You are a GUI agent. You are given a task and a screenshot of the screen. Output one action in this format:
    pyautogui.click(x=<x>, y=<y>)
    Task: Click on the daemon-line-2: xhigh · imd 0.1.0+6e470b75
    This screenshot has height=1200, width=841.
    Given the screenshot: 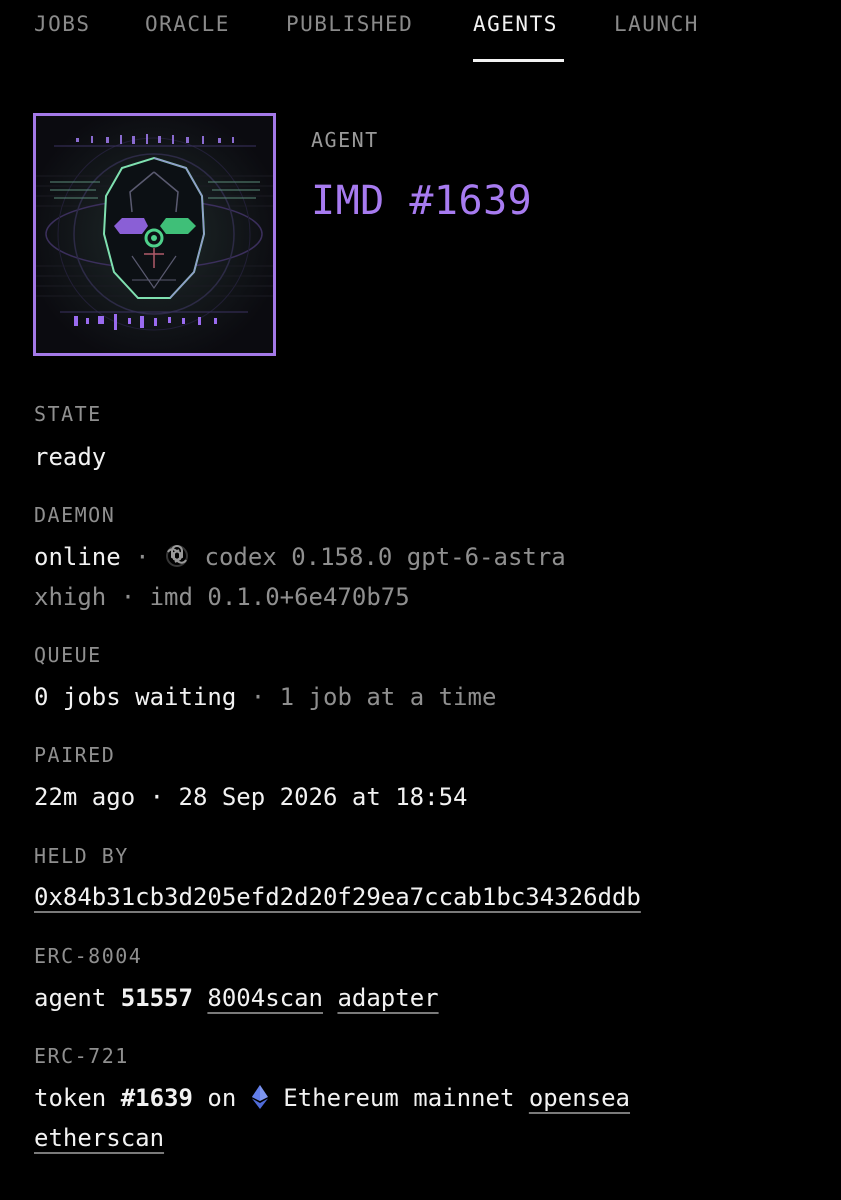 What is the action you would take?
    pyautogui.click(x=222, y=597)
    